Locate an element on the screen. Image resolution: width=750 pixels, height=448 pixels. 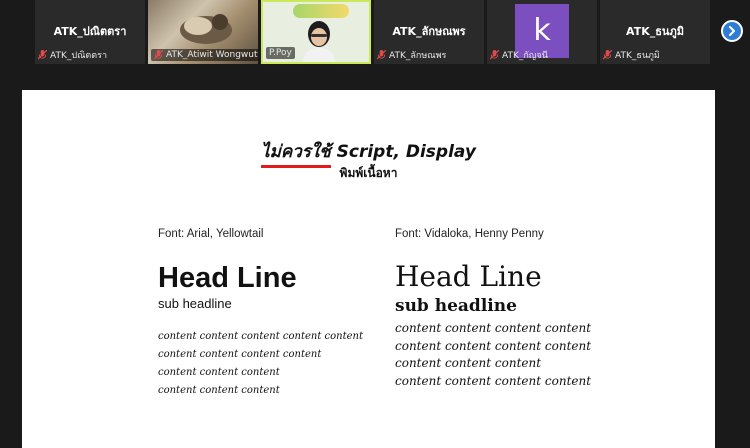
participant-tile: ATK_ปณิตตรา ATK_ปณิตตรา is located at coordinates (90, 32).